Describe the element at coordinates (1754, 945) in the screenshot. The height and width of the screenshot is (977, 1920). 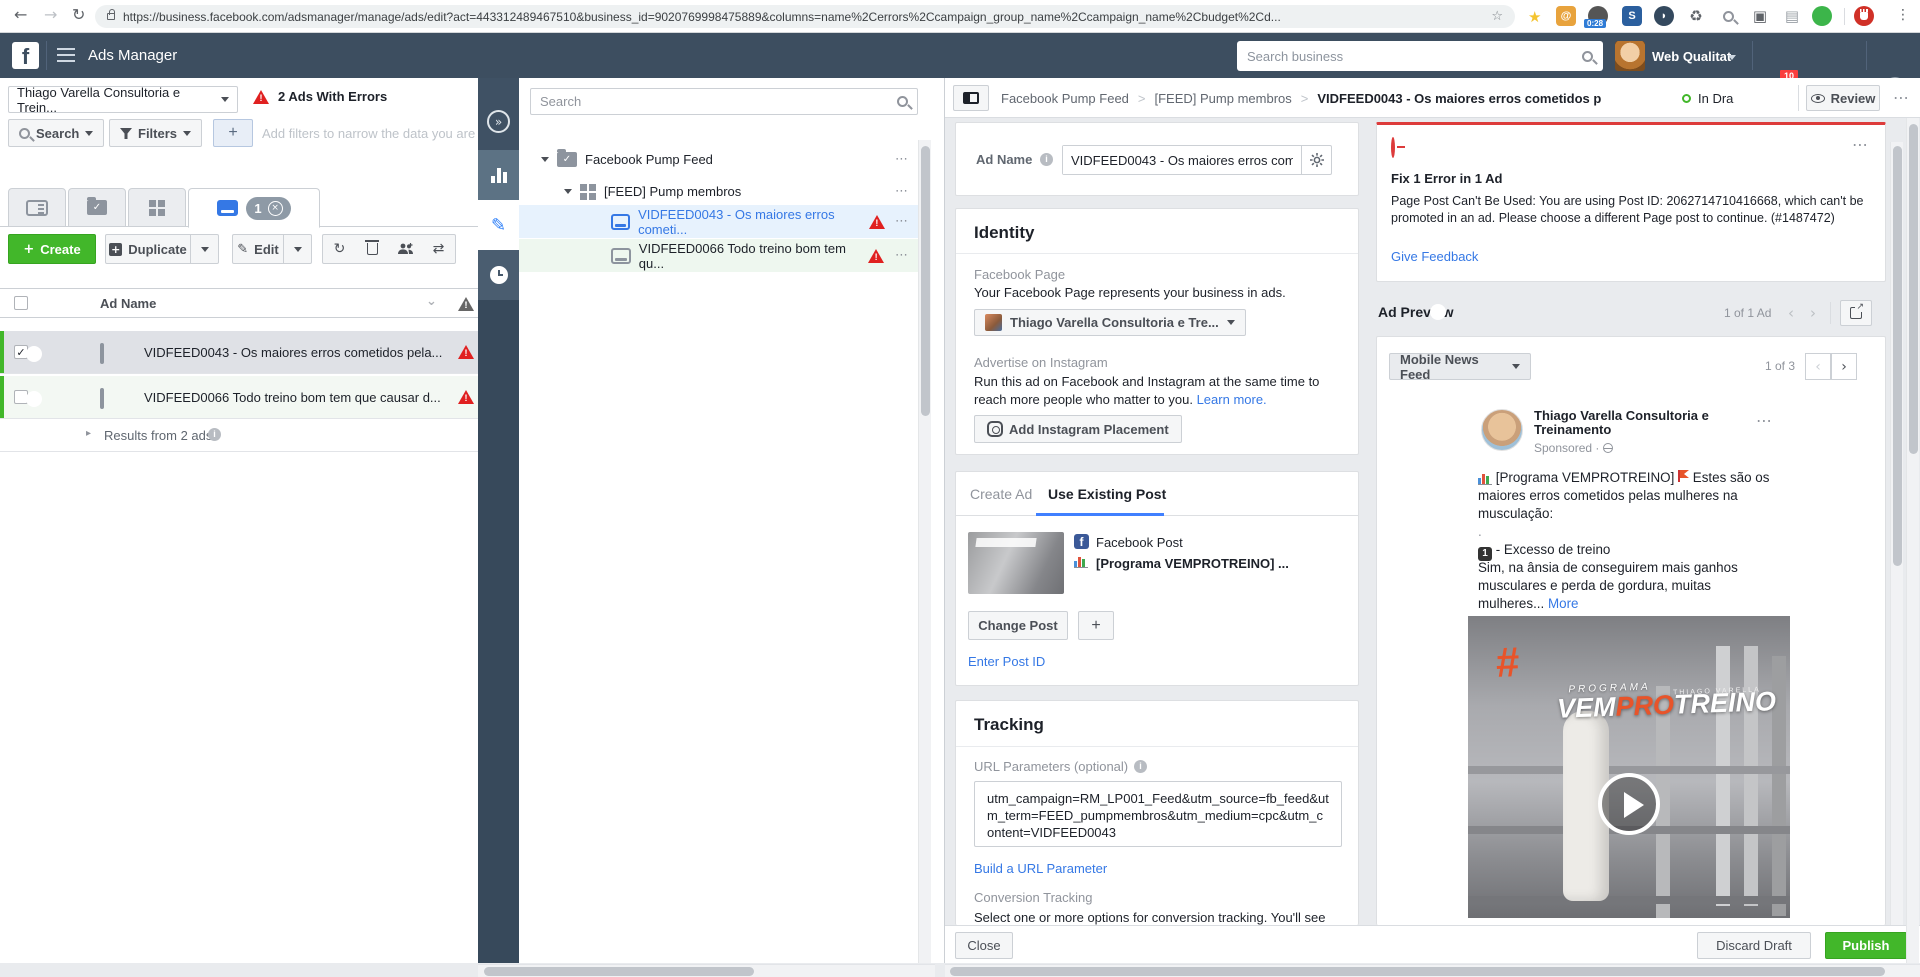
I see `discard-draft-button: Discard Draft` at that location.